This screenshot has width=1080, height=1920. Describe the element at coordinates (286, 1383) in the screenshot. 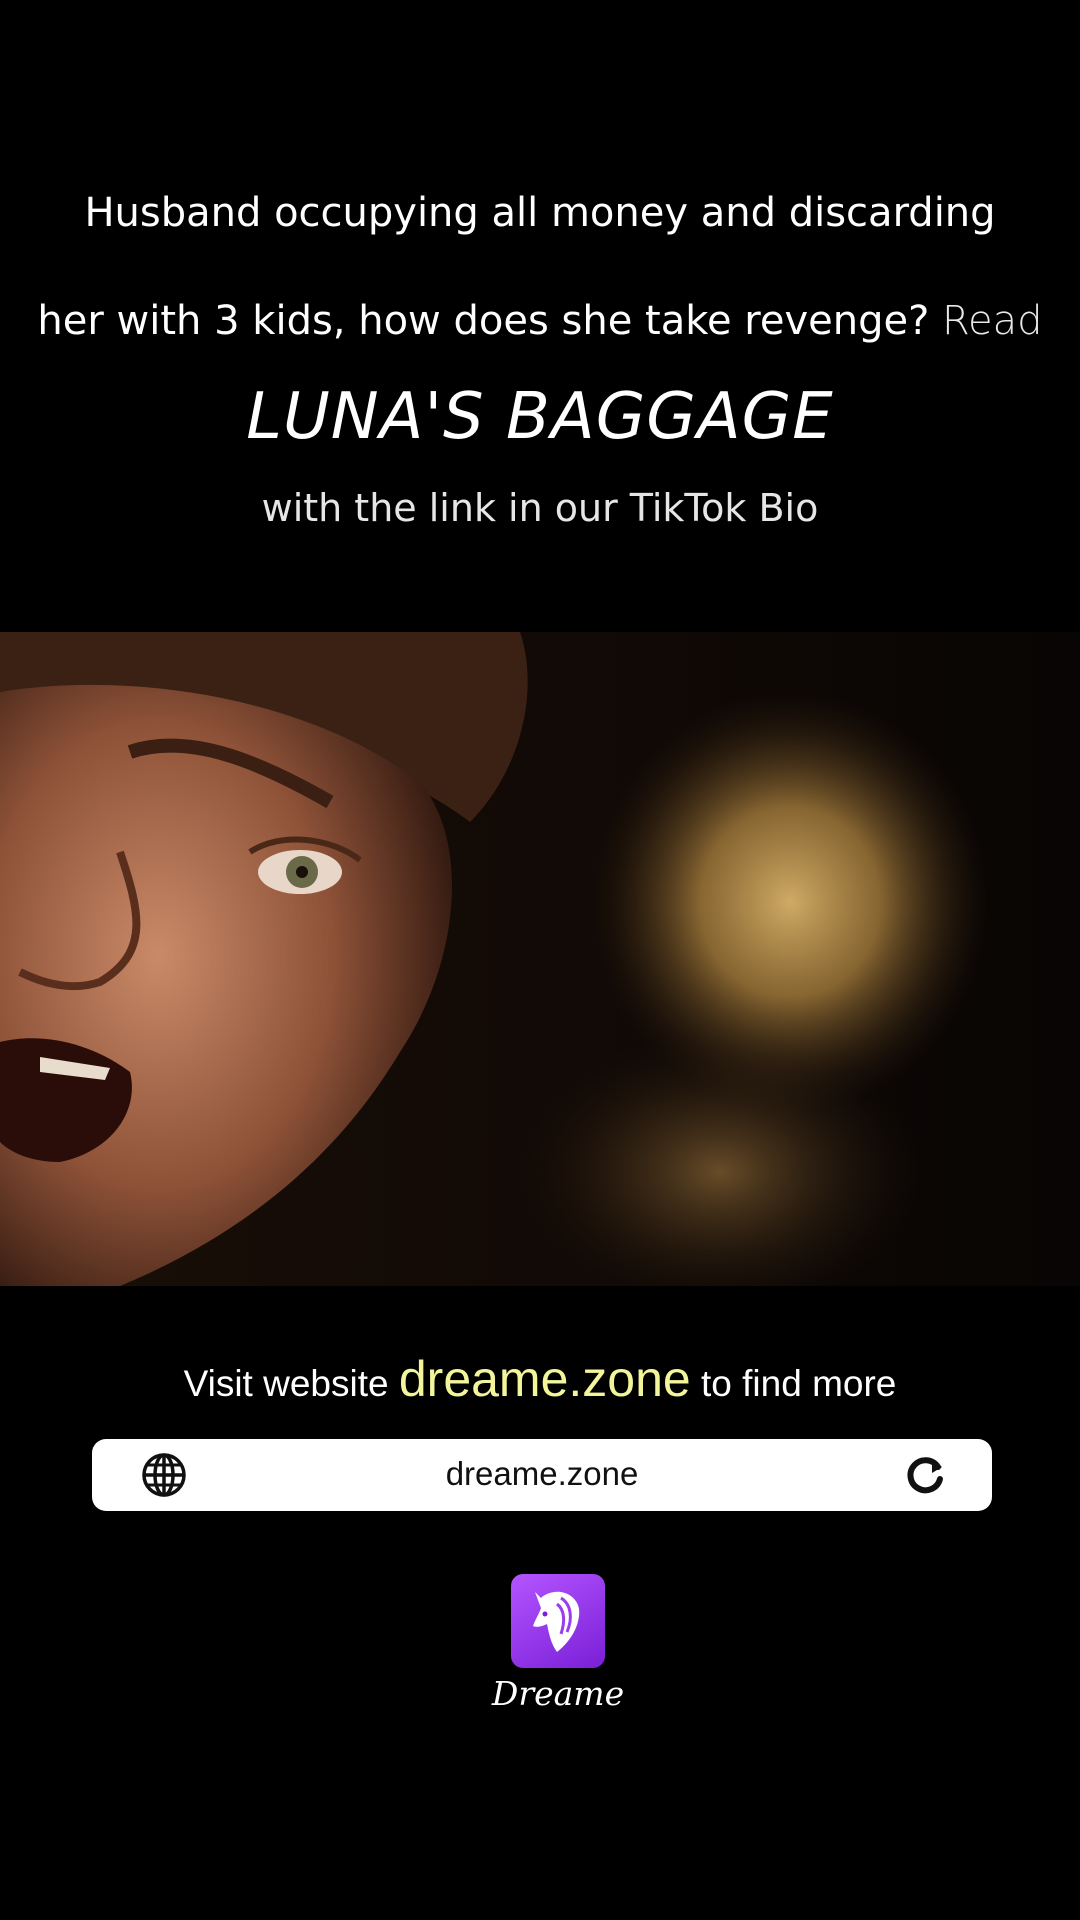

I see `visit-prefix: Visit website` at that location.